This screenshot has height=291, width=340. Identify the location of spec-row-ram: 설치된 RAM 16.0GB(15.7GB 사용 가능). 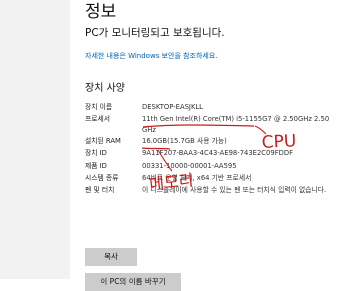
(212, 141).